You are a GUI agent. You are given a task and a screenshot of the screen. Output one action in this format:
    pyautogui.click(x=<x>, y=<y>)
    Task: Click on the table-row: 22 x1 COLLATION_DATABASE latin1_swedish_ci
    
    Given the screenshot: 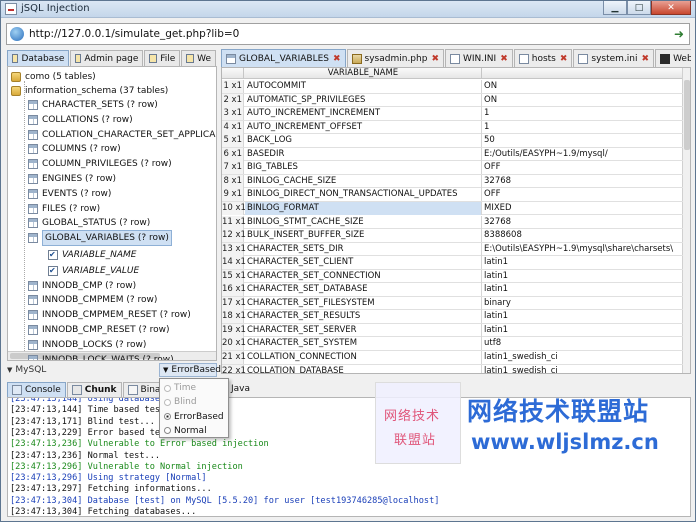 What is the action you would take?
    pyautogui.click(x=452, y=368)
    